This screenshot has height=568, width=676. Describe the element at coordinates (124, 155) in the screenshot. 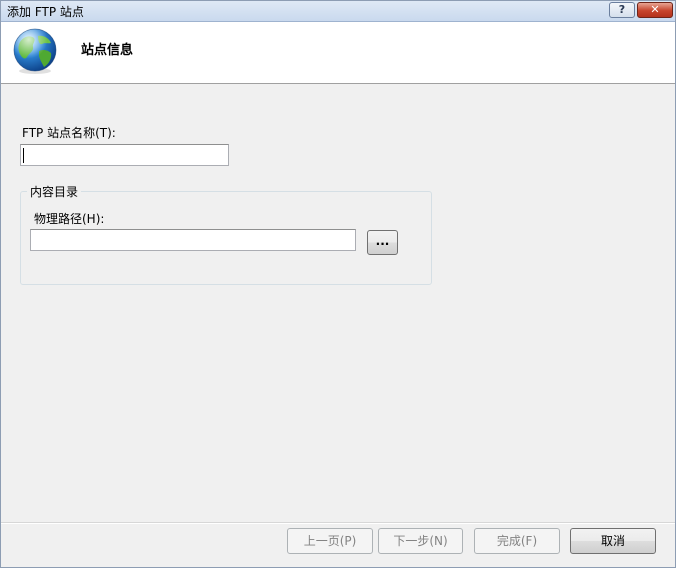

I see `site-name-input` at that location.